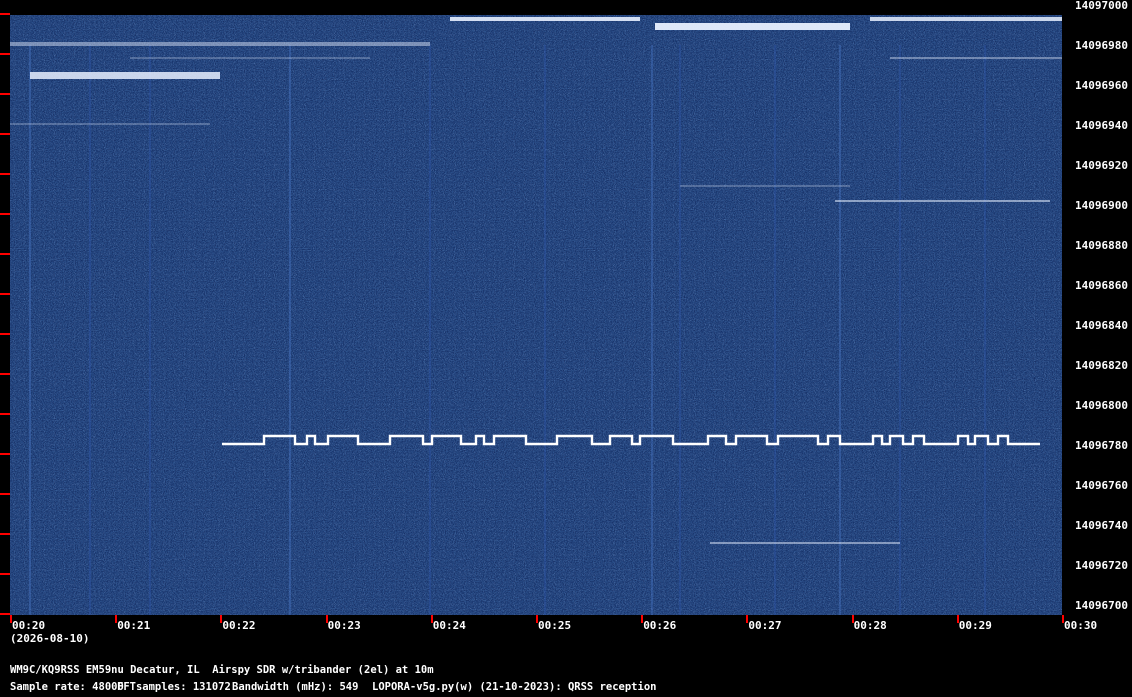 Image resolution: width=1132 pixels, height=697 pixels. What do you see at coordinates (50, 638) in the screenshot?
I see `date-label: (2026-08-10)` at bounding box center [50, 638].